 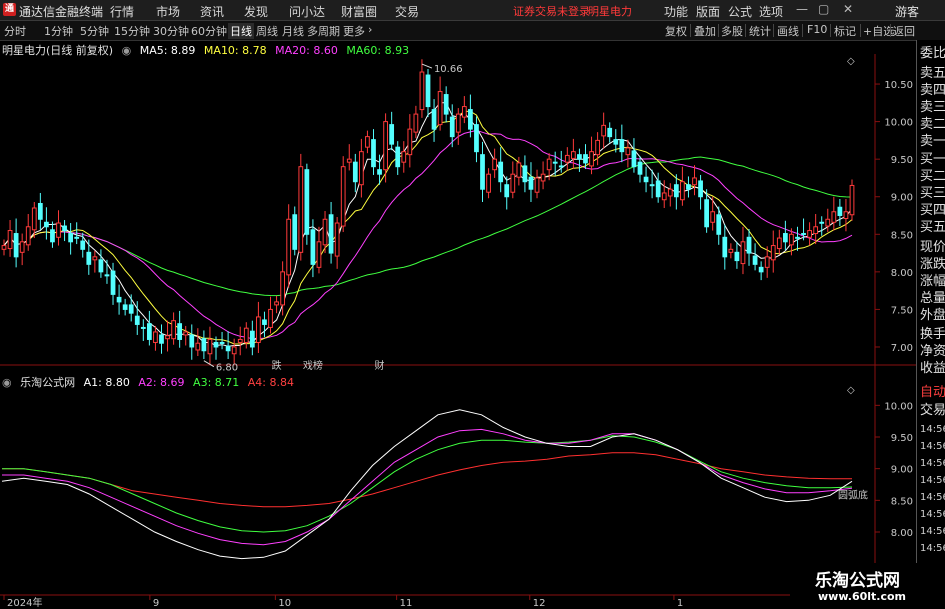 What do you see at coordinates (932, 393) in the screenshot?
I see `panel-auto-toggle: 自动` at bounding box center [932, 393].